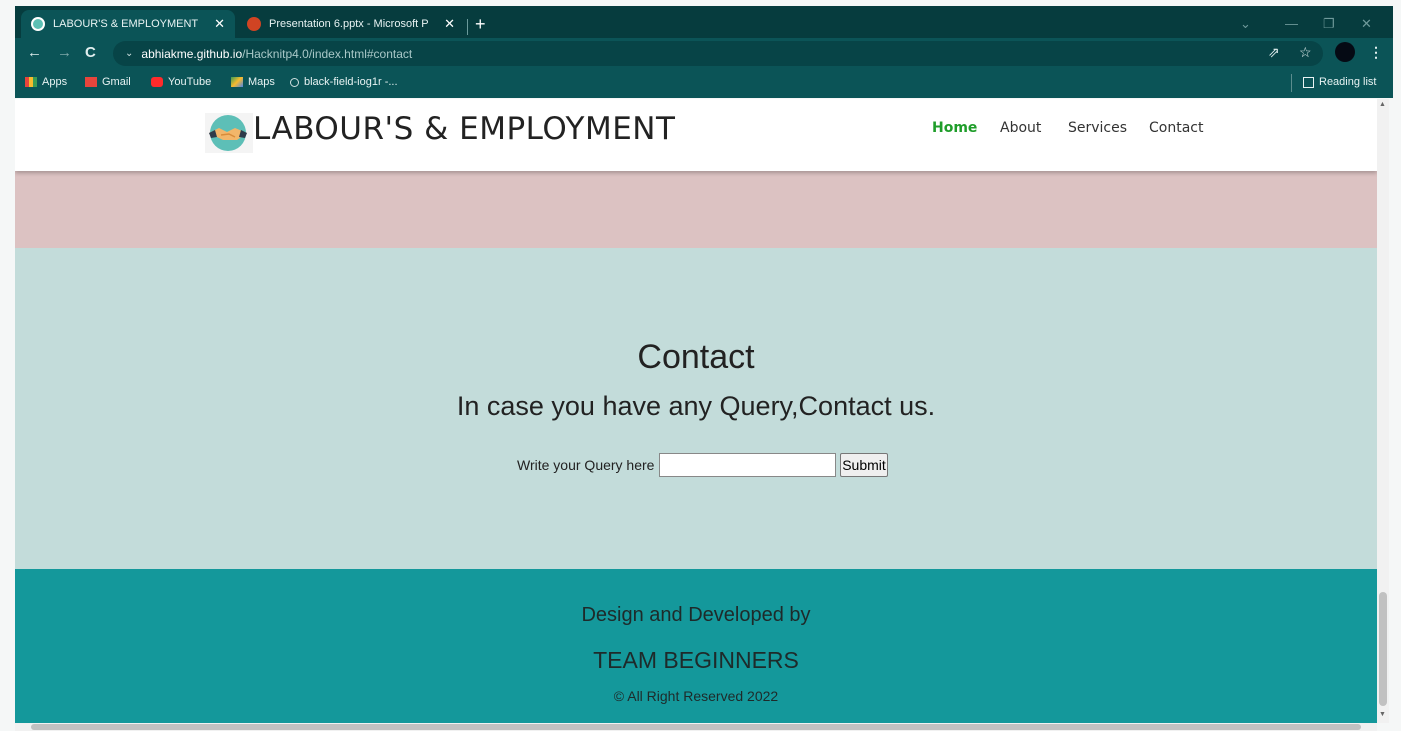 The width and height of the screenshot is (1401, 731). What do you see at coordinates (55, 82) in the screenshot?
I see `bookmark-label: Apps` at bounding box center [55, 82].